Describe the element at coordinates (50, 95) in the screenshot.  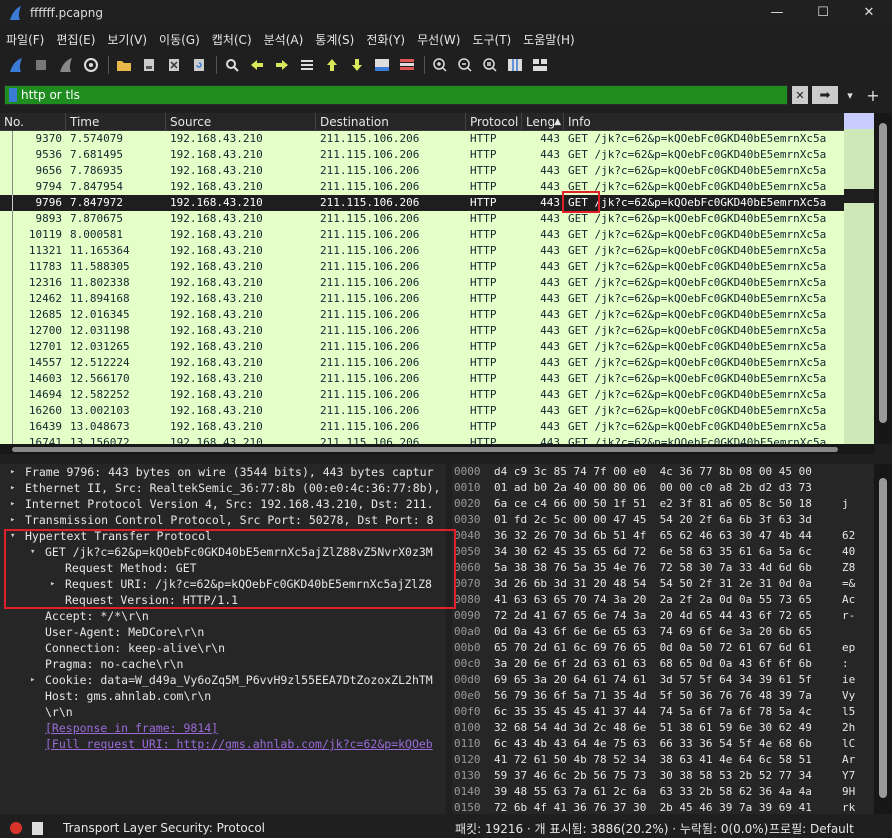
I see `filter-text: http or tls` at that location.